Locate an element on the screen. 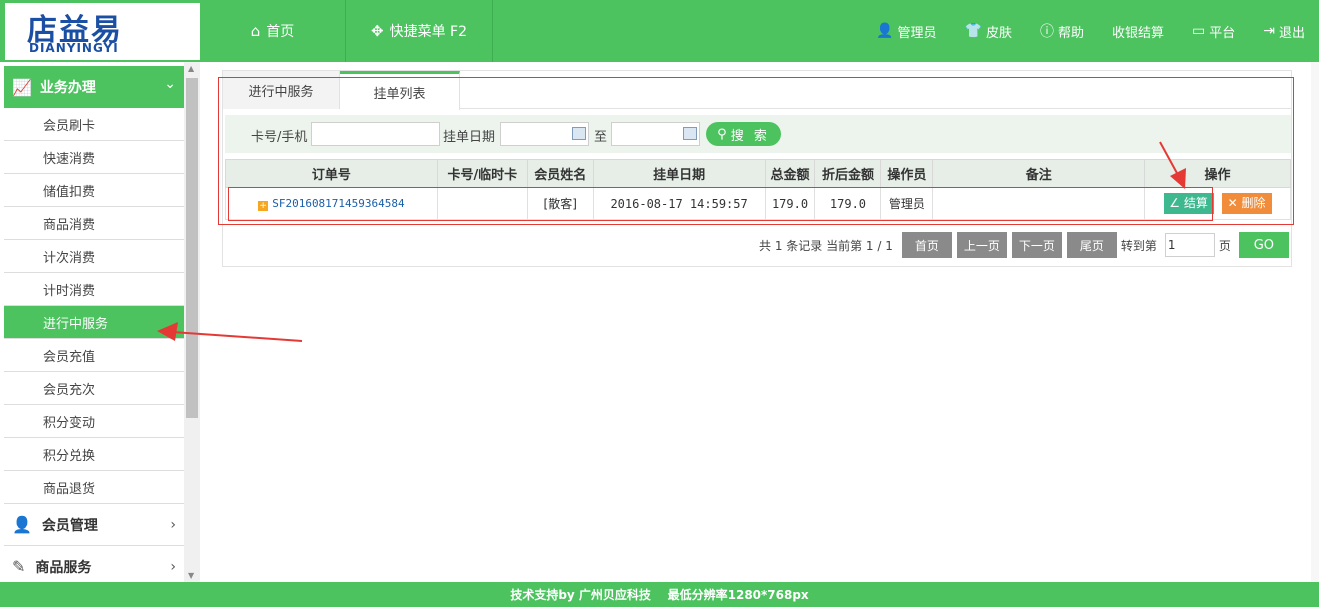 This screenshot has width=1319, height=607. arrow-to-settle is located at coordinates (1172, 165).